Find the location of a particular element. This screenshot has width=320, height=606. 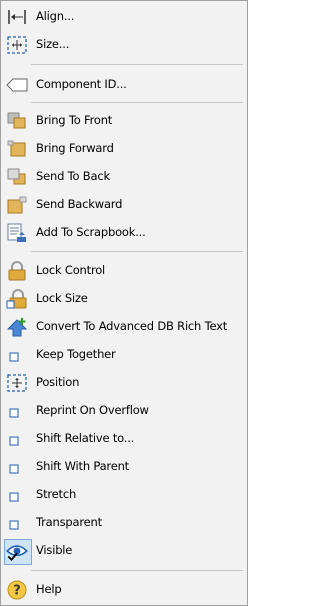

menu-item-label: Shift With Parent is located at coordinates (82, 466).